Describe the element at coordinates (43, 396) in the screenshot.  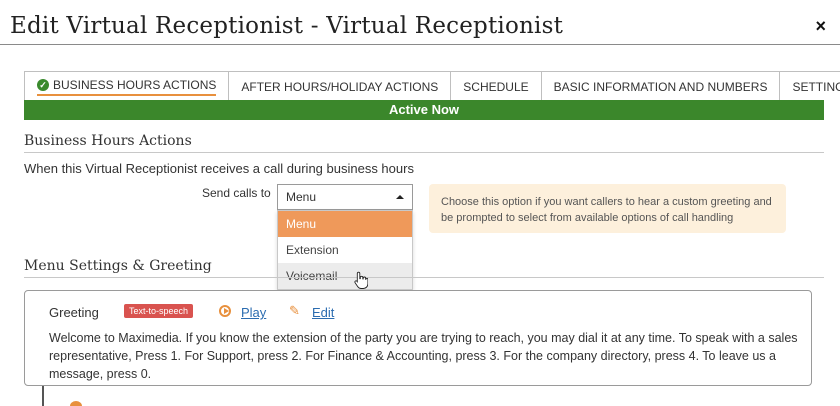
I see `tree-connector-line` at that location.